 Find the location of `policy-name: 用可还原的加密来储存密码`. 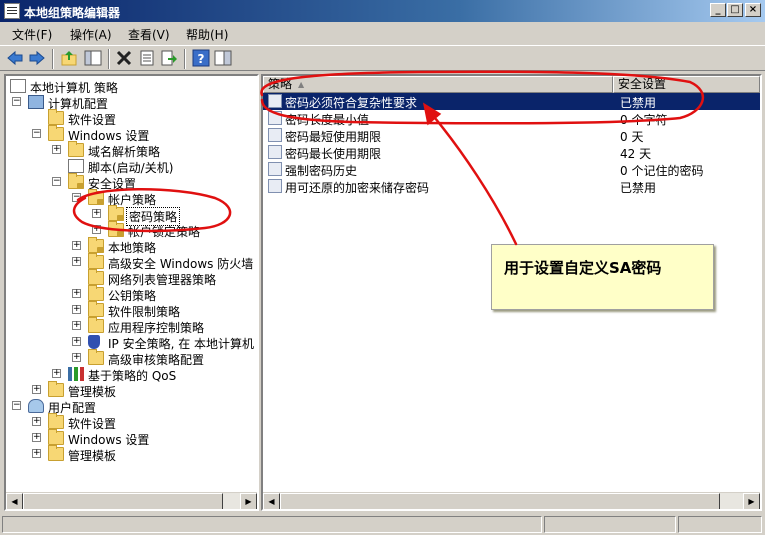

policy-name: 用可还原的加密来储存密码 is located at coordinates (357, 188).